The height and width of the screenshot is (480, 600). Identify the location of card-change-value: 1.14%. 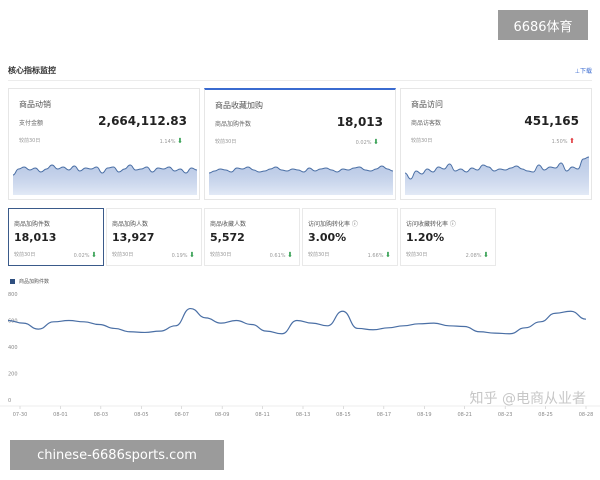
(167, 142).